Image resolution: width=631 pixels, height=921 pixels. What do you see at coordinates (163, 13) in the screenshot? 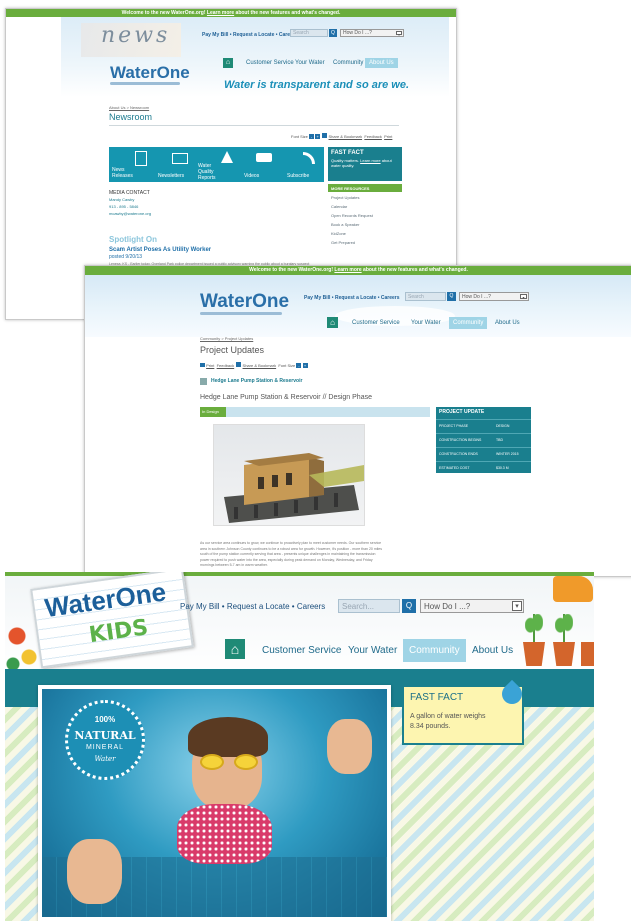
I see `welcome-text: Welcome to the new WaterOne.org!` at bounding box center [163, 13].